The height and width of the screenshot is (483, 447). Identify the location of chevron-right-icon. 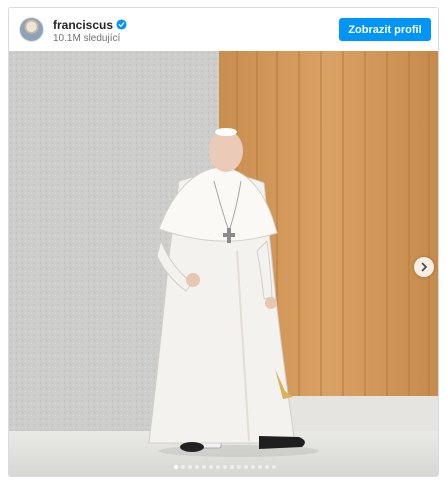
(424, 267).